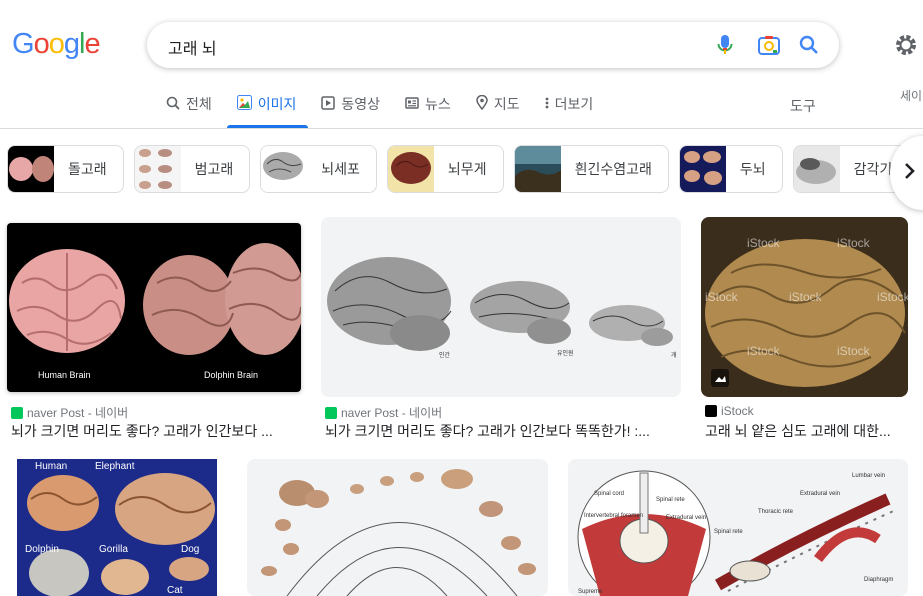 This screenshot has height=596, width=923. I want to click on image-caption: Thoracic rete, so click(776, 512).